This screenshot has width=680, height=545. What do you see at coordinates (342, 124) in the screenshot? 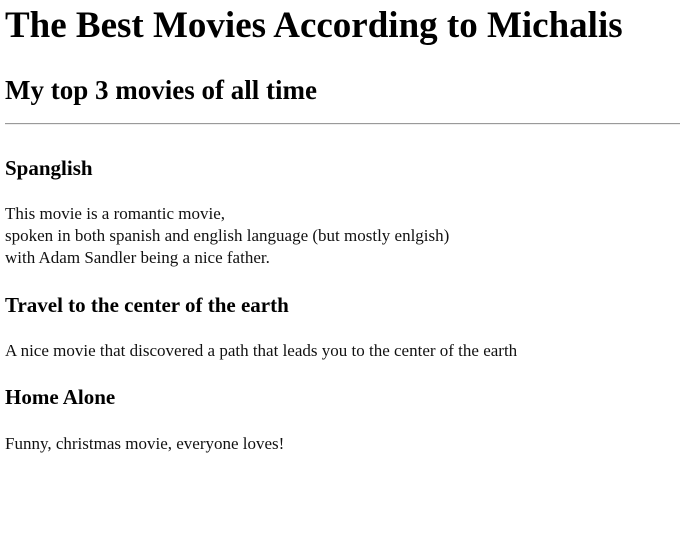
I see `divider` at bounding box center [342, 124].